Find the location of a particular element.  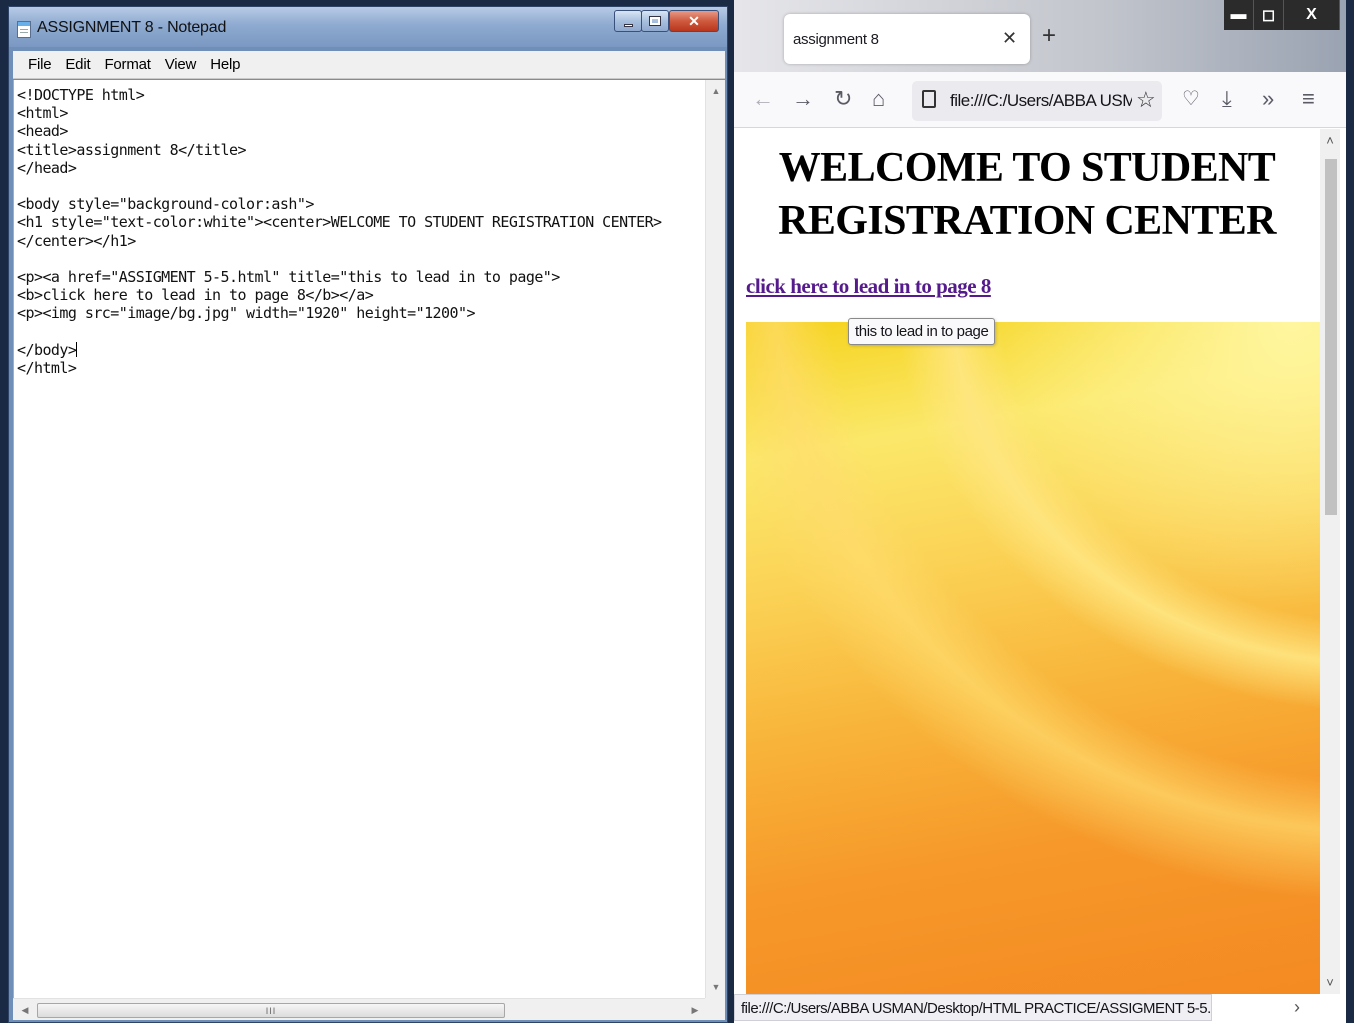

text-caret is located at coordinates (77, 349).